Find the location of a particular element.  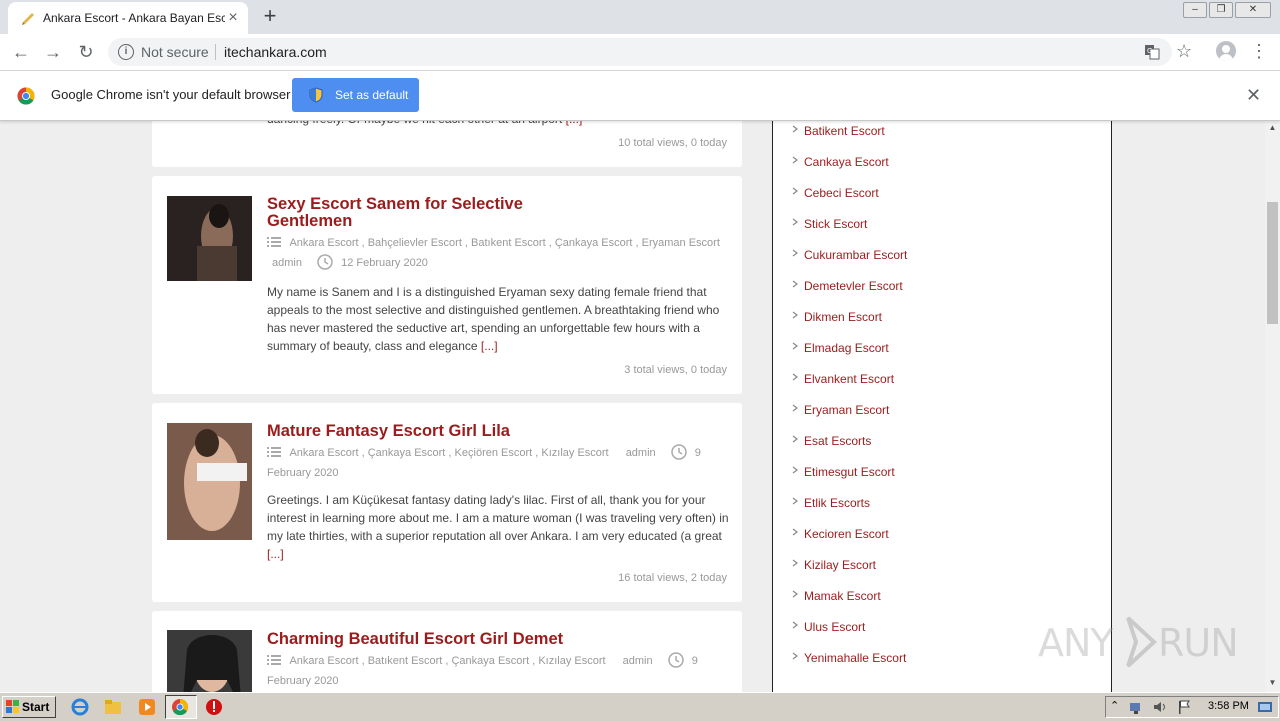

set-as-default-button: Set as default is located at coordinates (355, 95).